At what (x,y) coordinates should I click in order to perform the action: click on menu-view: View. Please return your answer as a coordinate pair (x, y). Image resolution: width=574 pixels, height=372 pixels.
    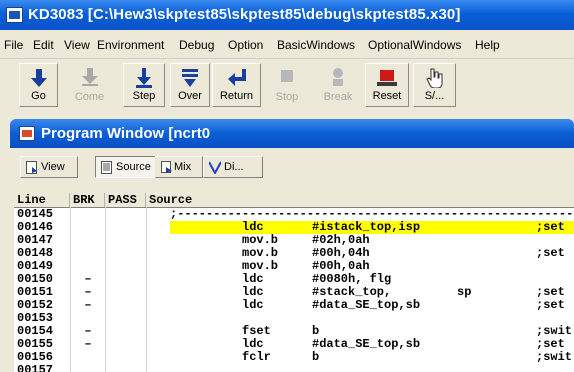
    Looking at the image, I should click on (77, 45).